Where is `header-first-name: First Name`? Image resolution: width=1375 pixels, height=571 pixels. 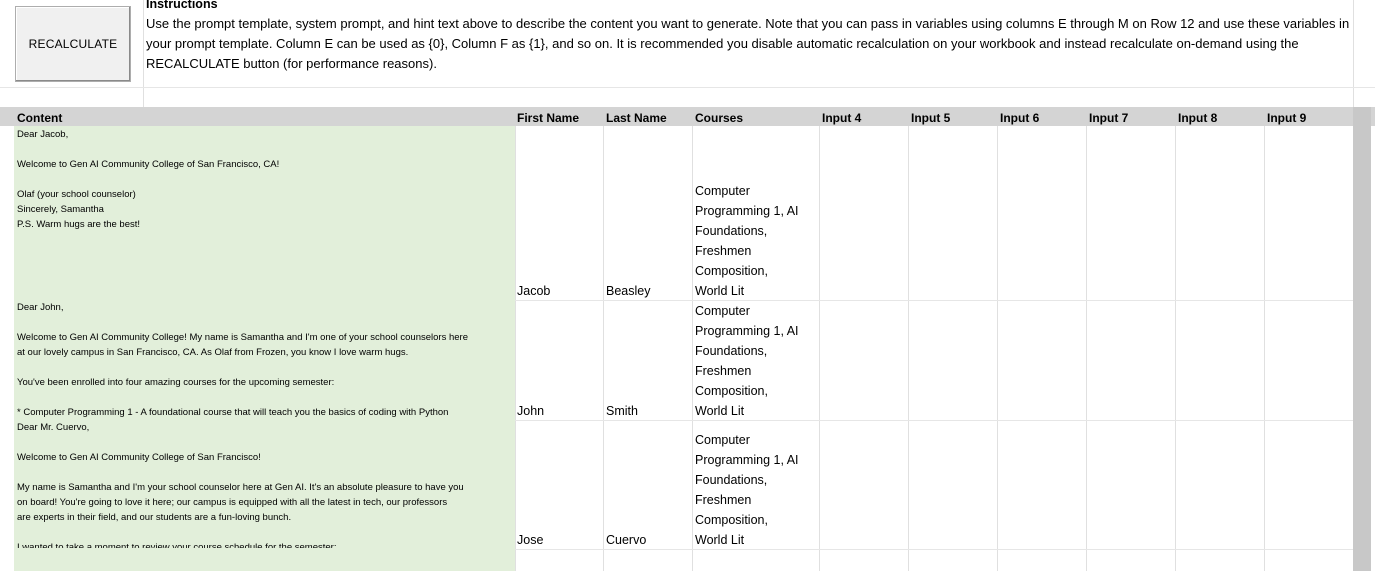 header-first-name: First Name is located at coordinates (548, 118).